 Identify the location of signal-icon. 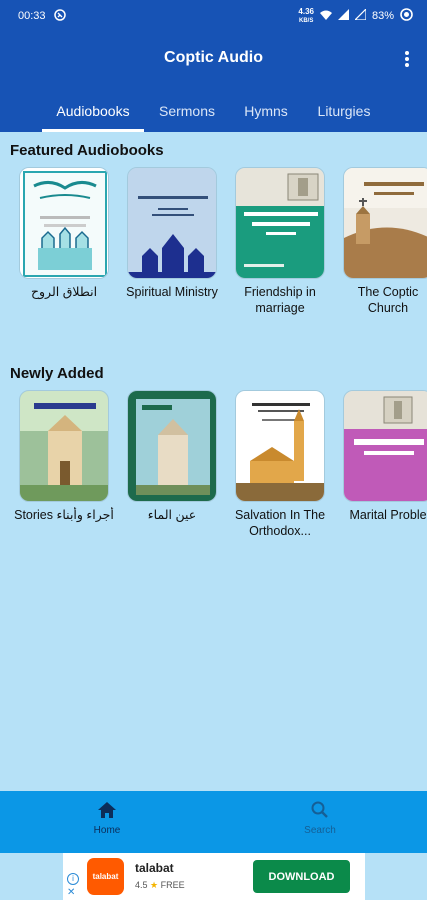
(343, 16).